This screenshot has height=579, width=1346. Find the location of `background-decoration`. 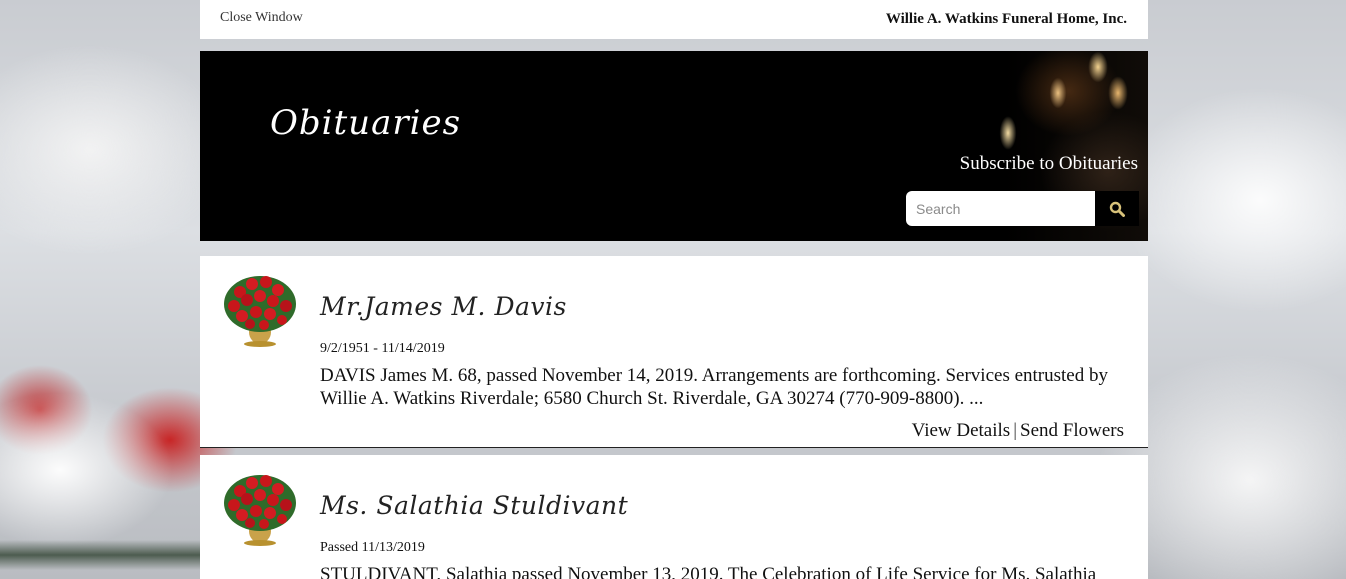

background-decoration is located at coordinates (100, 555).